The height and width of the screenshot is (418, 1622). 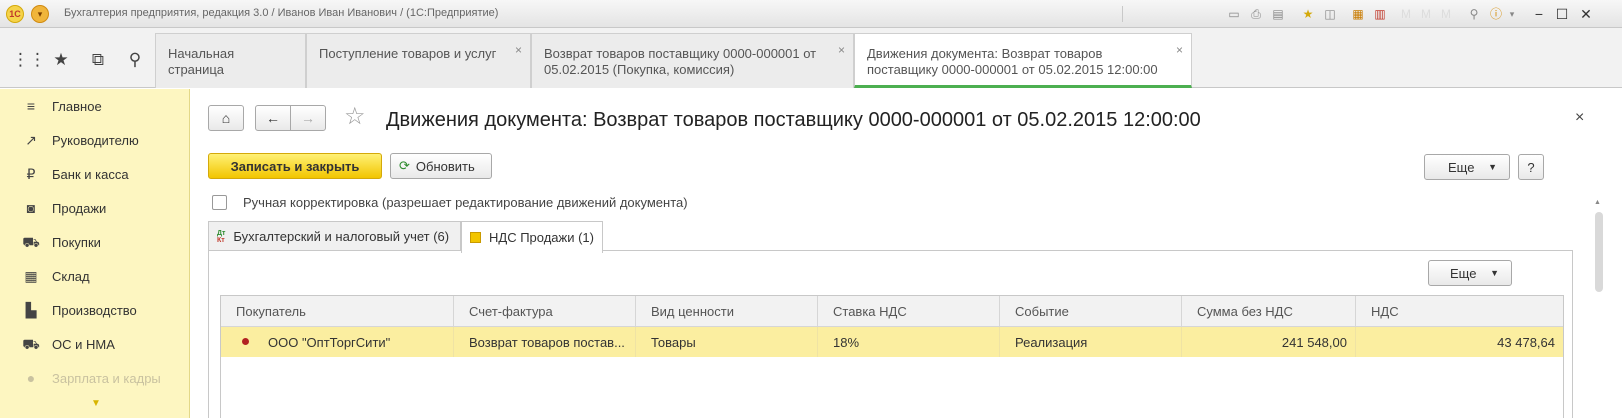 What do you see at coordinates (545, 311) in the screenshot?
I see `column-header: Счет-фактура` at bounding box center [545, 311].